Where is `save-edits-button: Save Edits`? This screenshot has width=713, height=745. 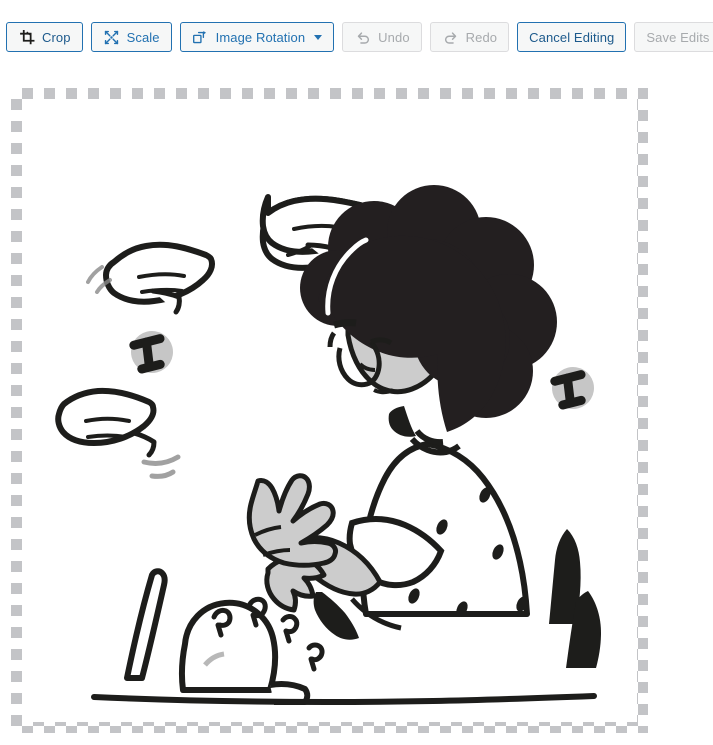 save-edits-button: Save Edits is located at coordinates (673, 37).